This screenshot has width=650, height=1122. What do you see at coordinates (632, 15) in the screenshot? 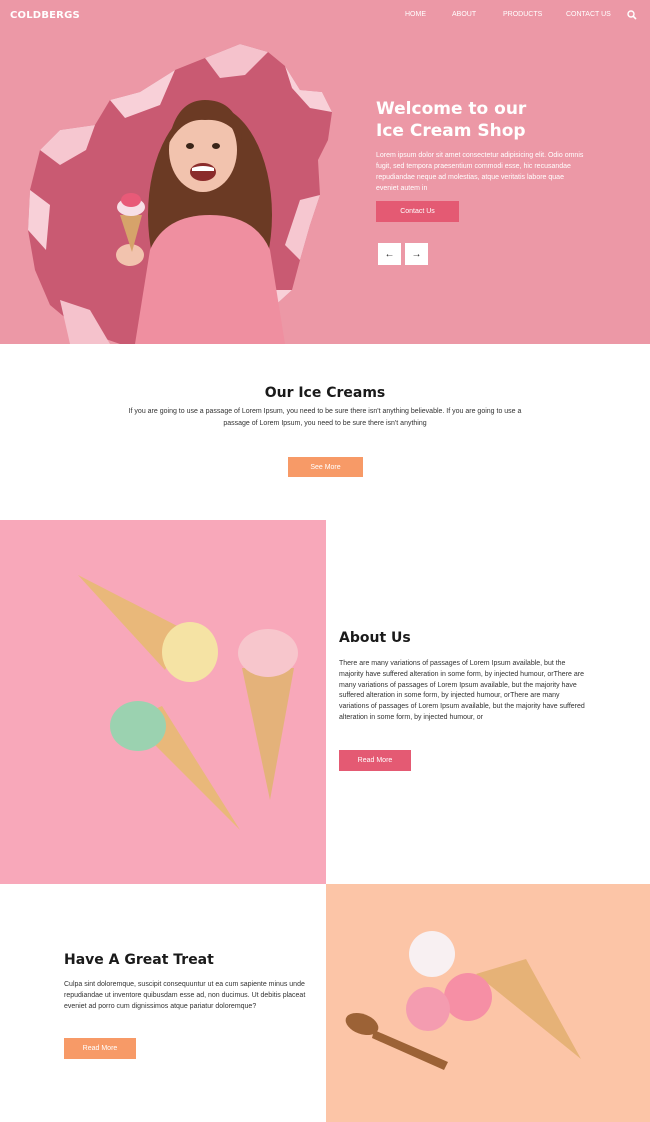
I see `search-icon` at bounding box center [632, 15].